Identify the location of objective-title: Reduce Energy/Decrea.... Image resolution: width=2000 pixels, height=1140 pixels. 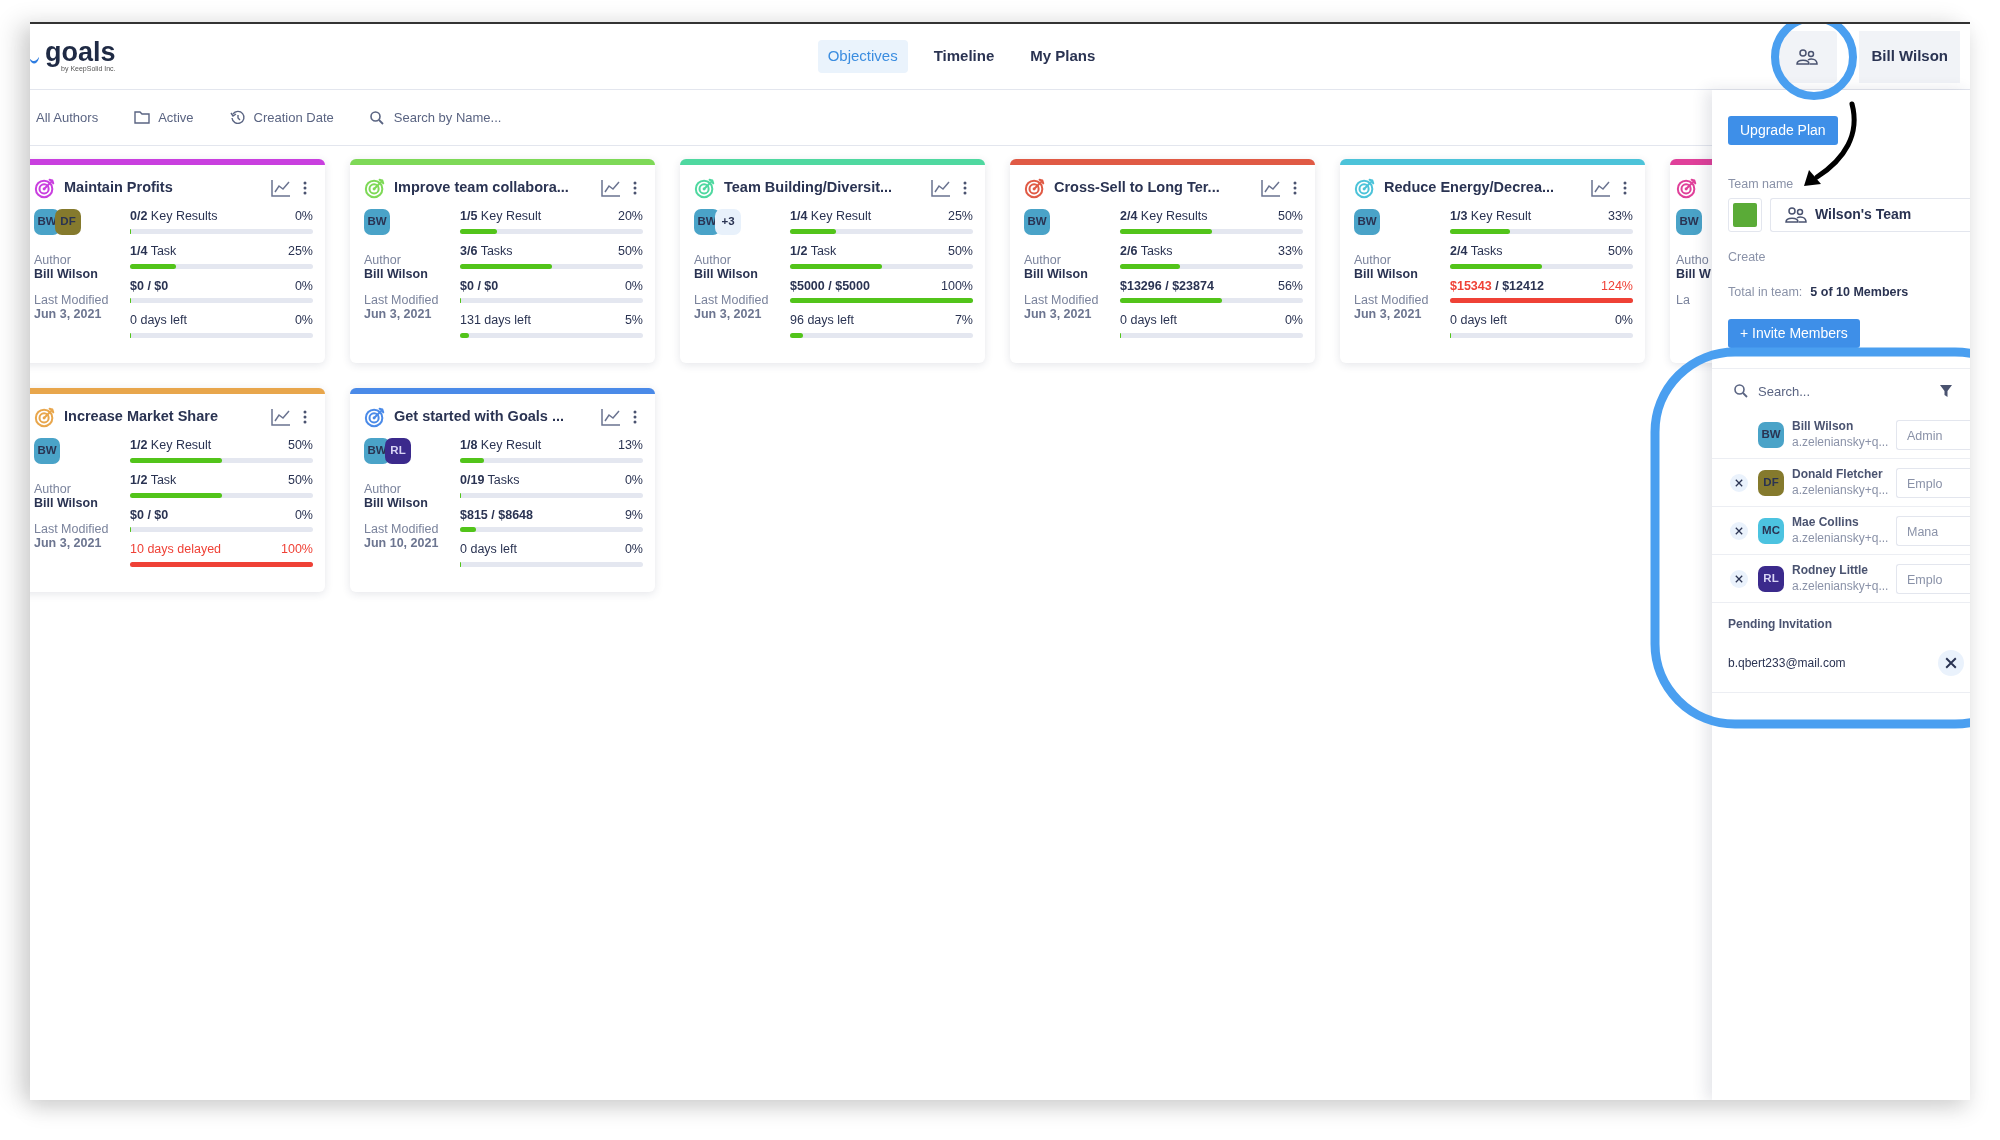
(1485, 188).